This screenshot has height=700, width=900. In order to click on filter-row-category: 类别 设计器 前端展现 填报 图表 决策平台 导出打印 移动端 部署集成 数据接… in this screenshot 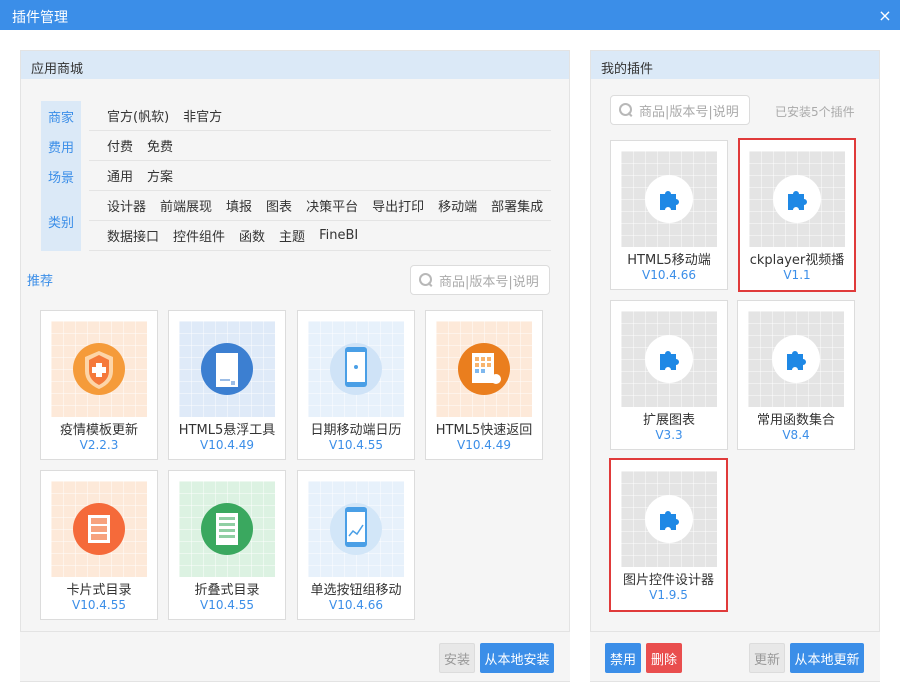, I will do `click(296, 221)`.